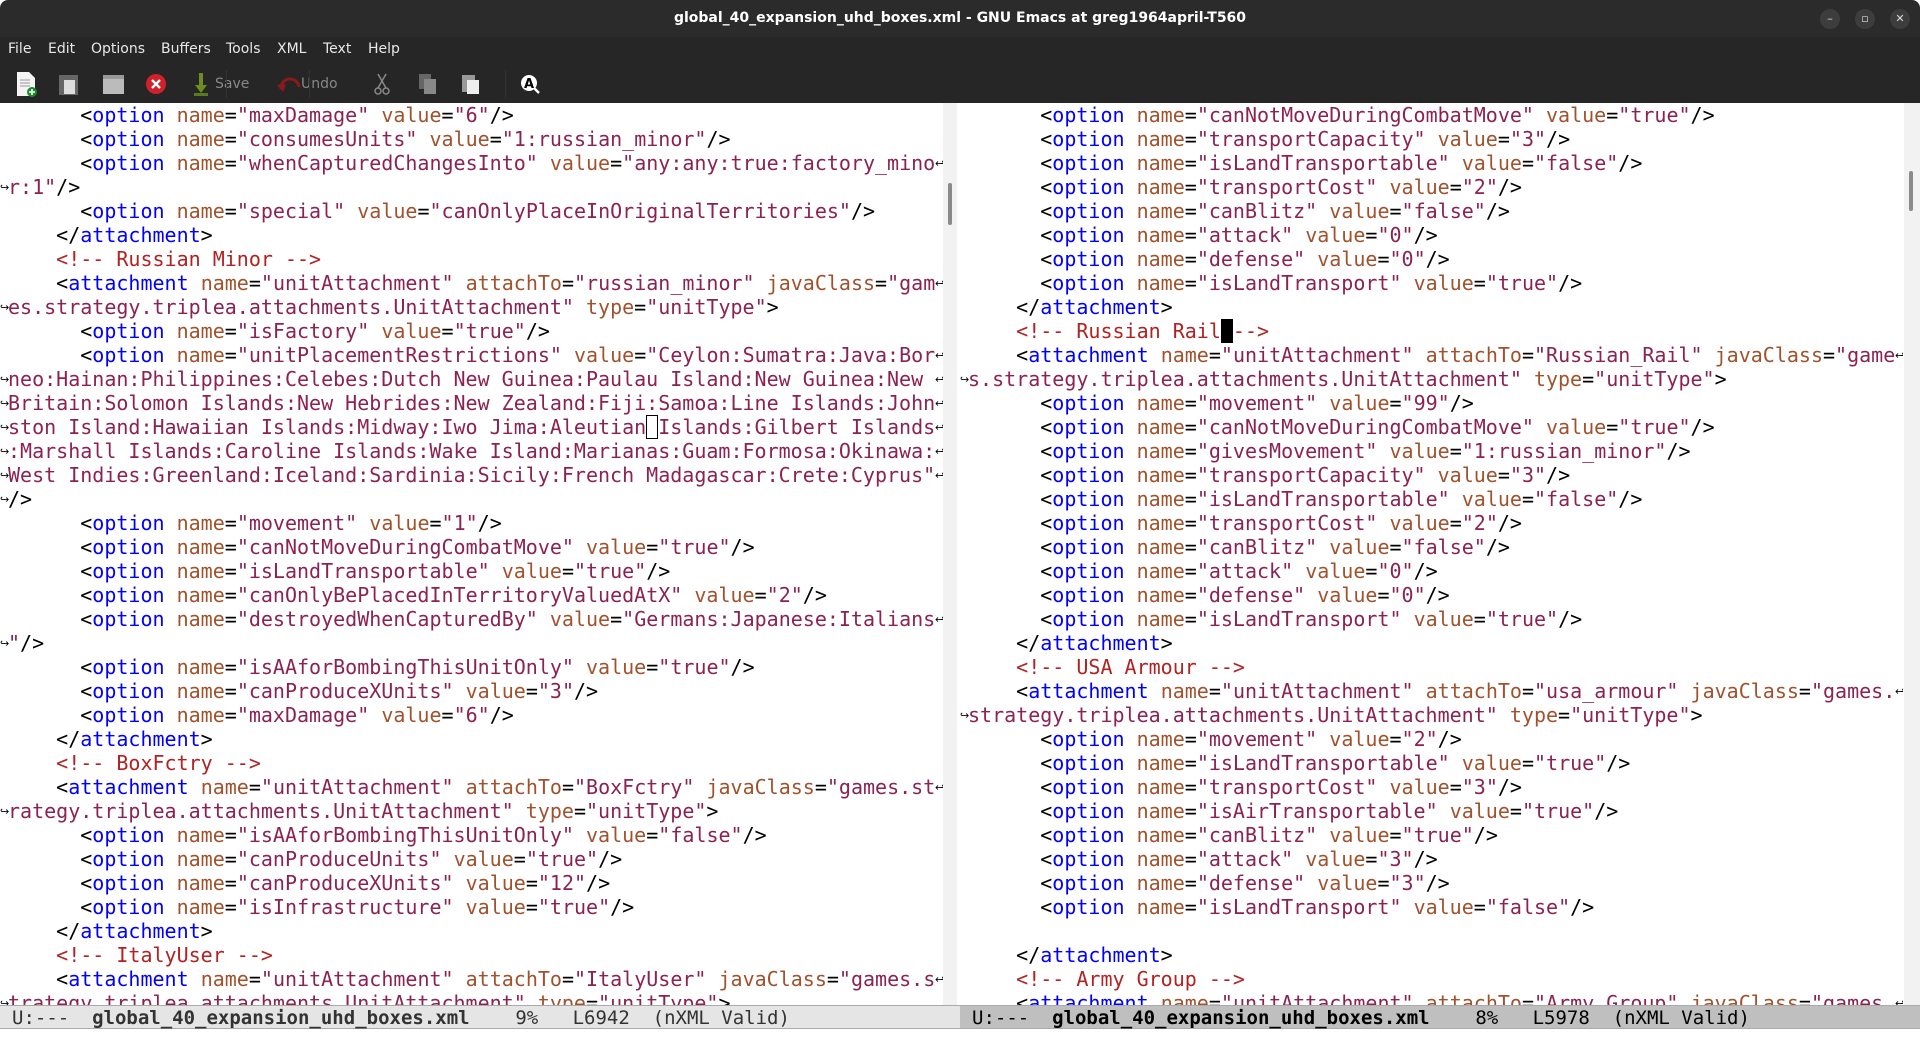  What do you see at coordinates (114, 84) in the screenshot?
I see `open-directory-icon` at bounding box center [114, 84].